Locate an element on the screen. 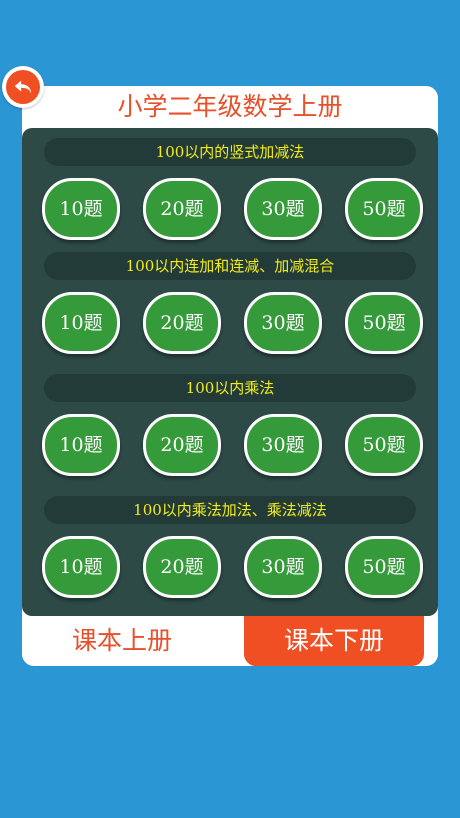 Image resolution: width=460 pixels, height=818 pixels. button-row-1: 10题 20题 30题 50题 is located at coordinates (230, 210).